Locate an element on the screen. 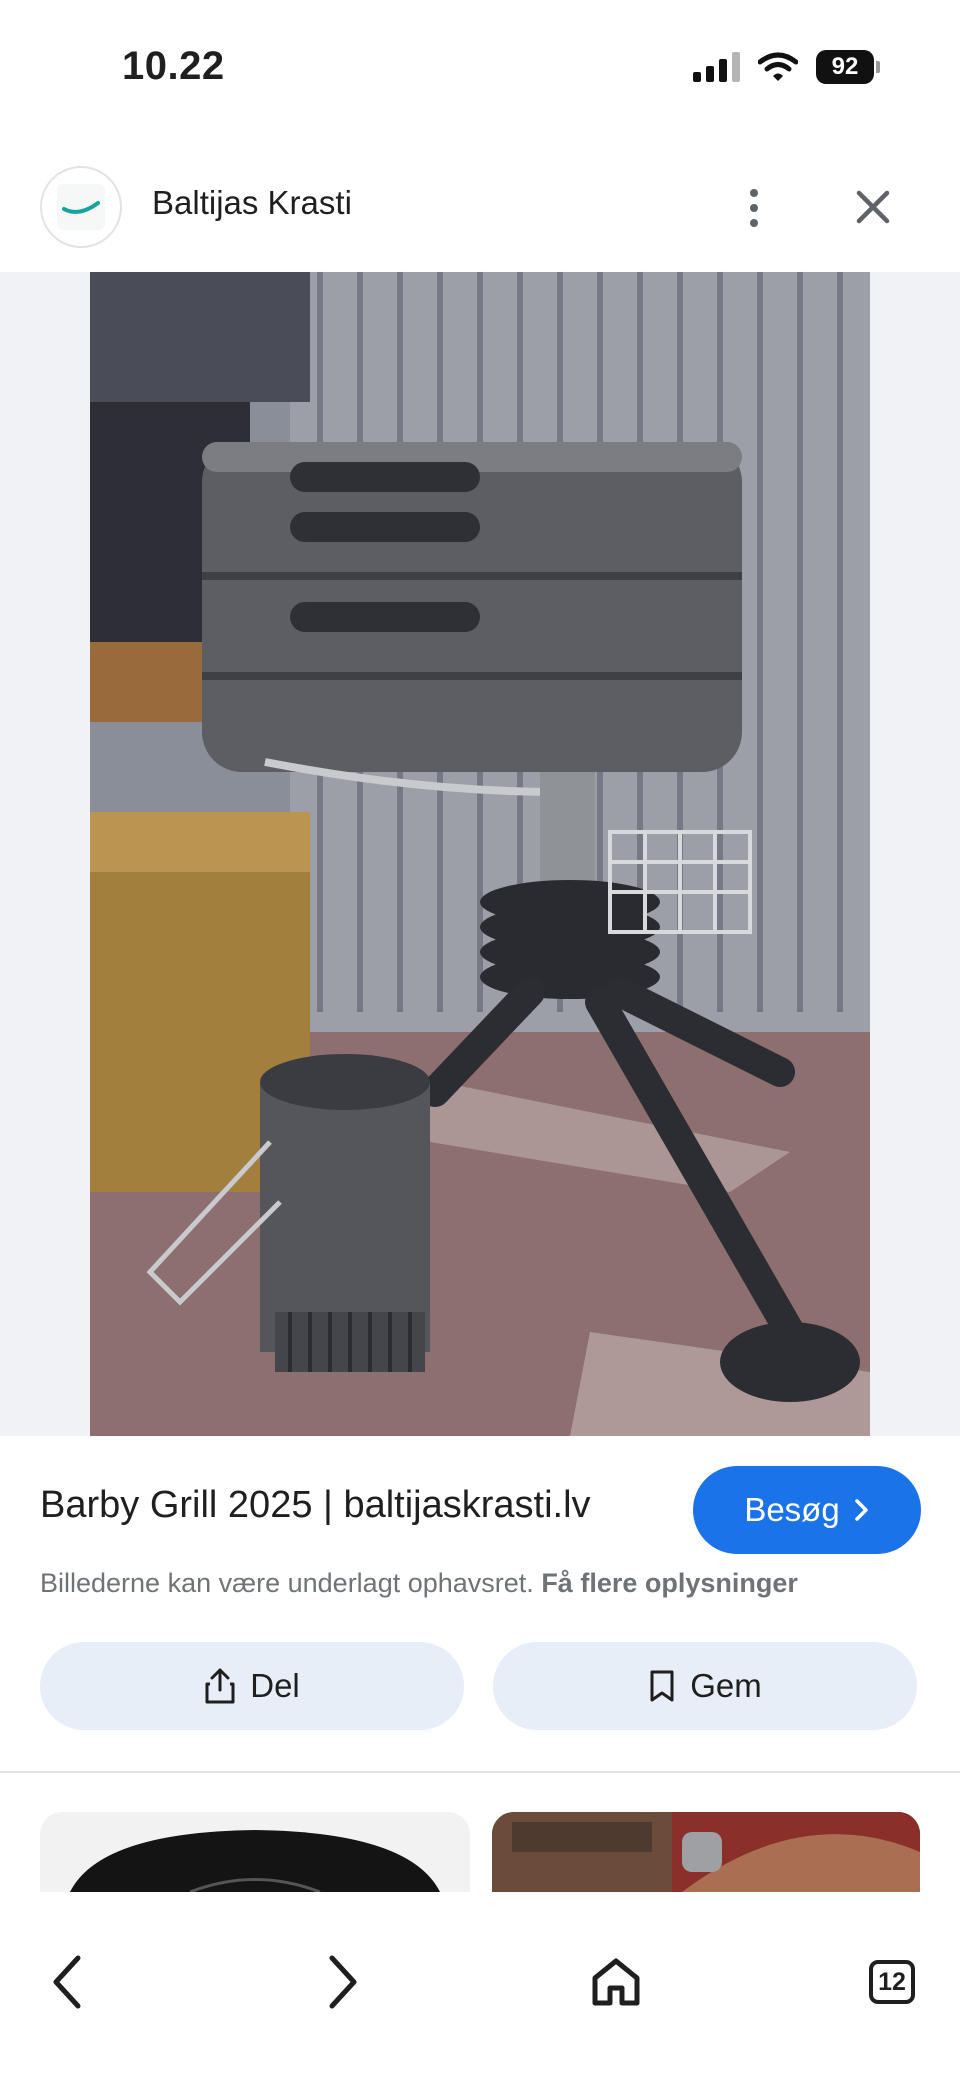 The image size is (960, 2081). bookmark-icon is located at coordinates (662, 1686).